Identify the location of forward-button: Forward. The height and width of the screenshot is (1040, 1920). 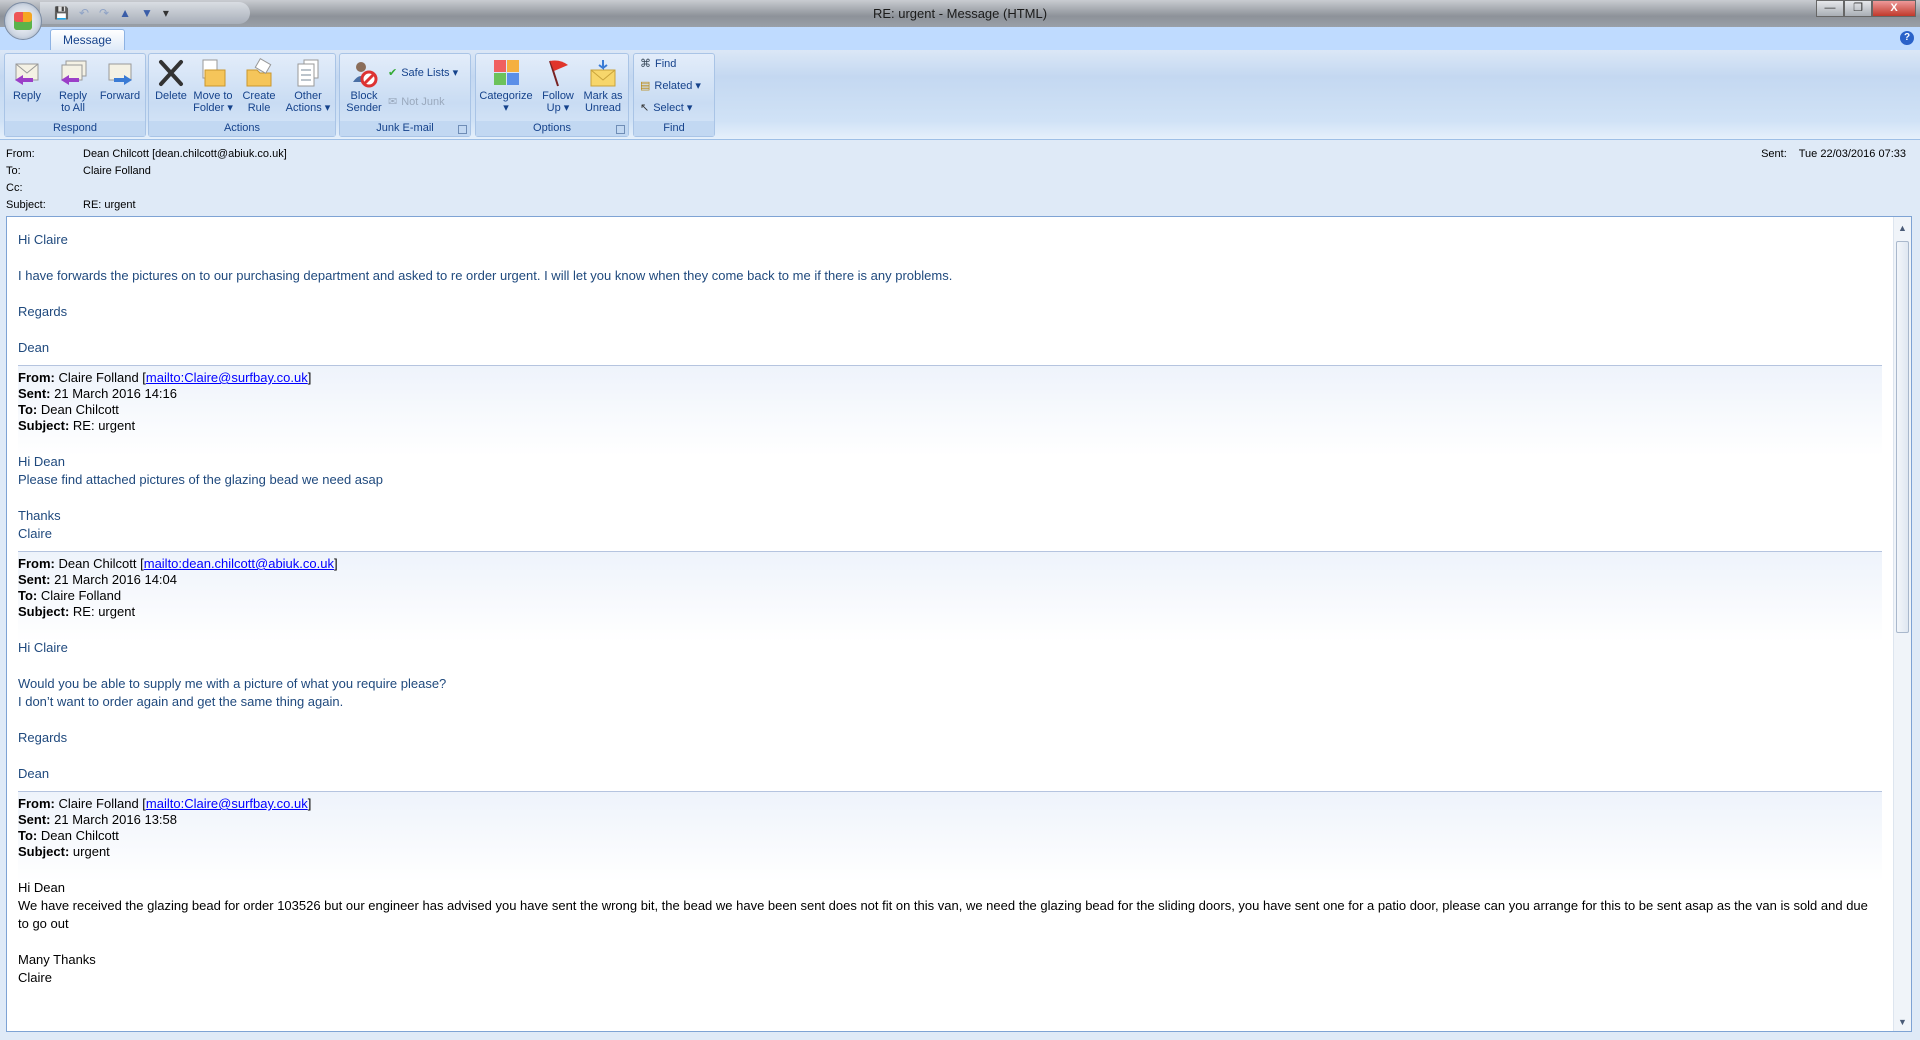
(120, 80).